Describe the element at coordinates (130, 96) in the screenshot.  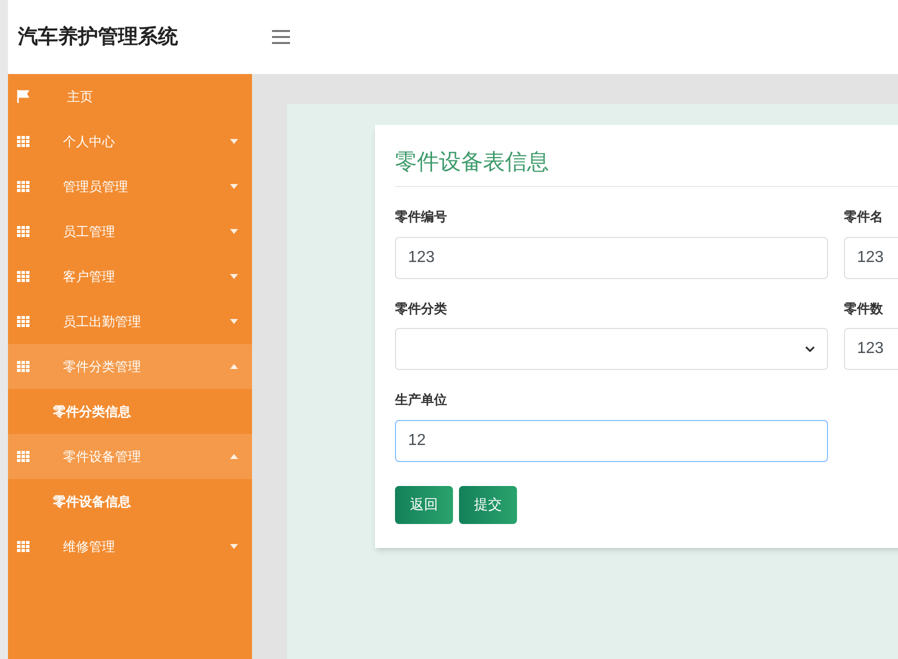
I see `sidebar-item: 主页` at that location.